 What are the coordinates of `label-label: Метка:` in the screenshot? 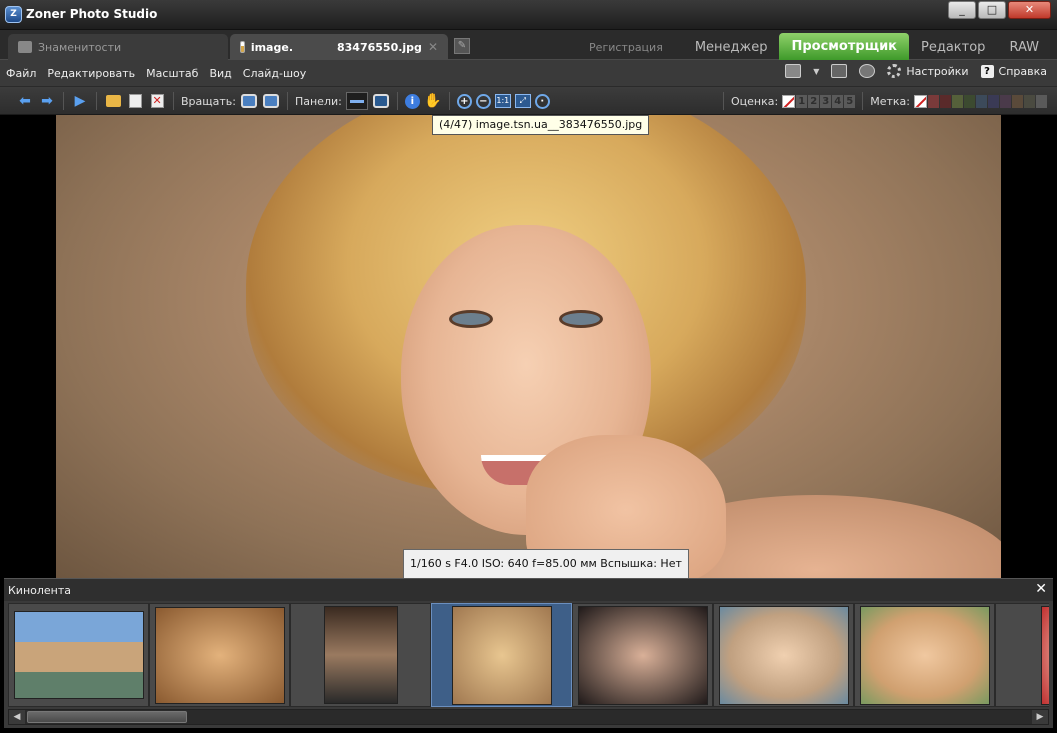 It's located at (890, 101).